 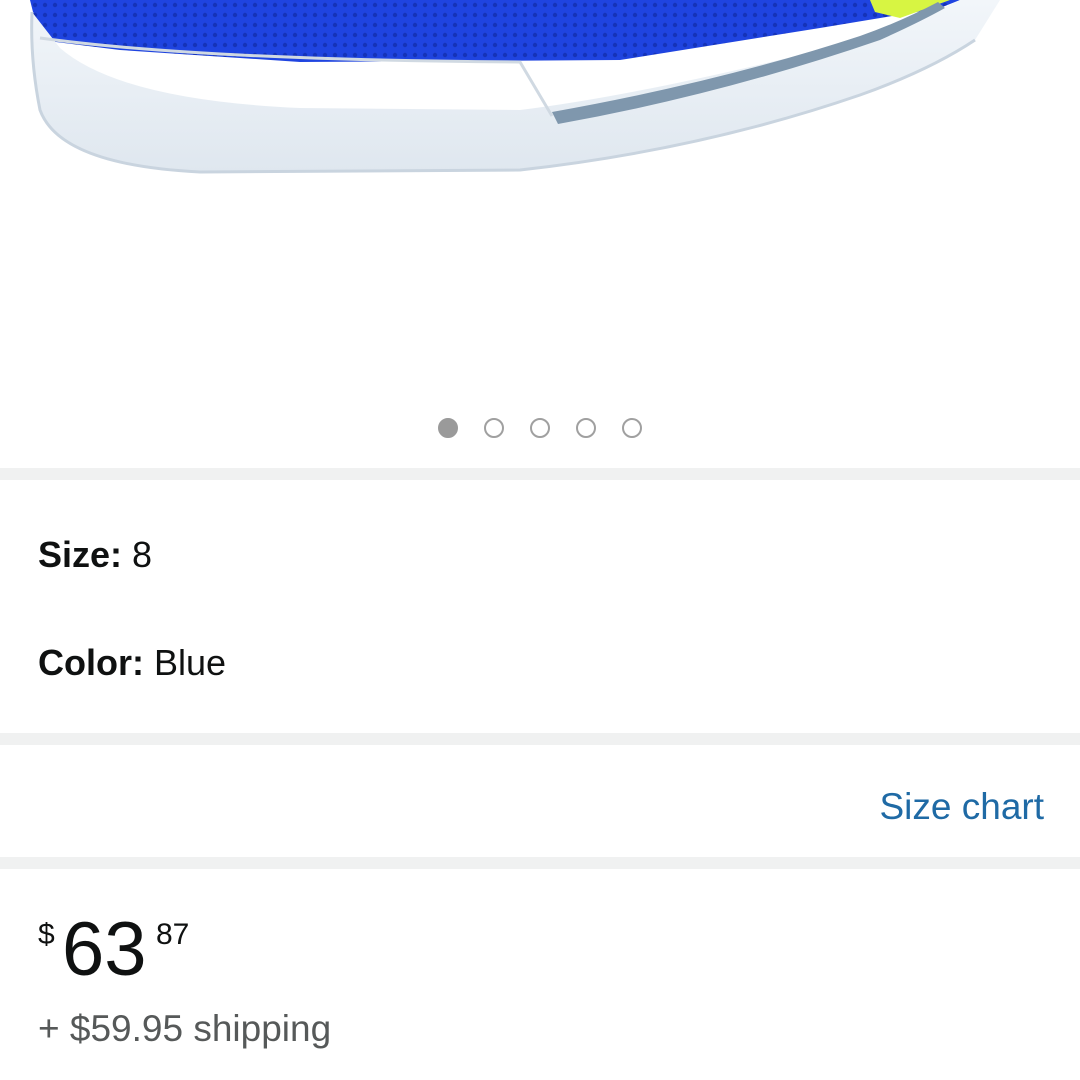 I want to click on size-value: 8, so click(x=142, y=554).